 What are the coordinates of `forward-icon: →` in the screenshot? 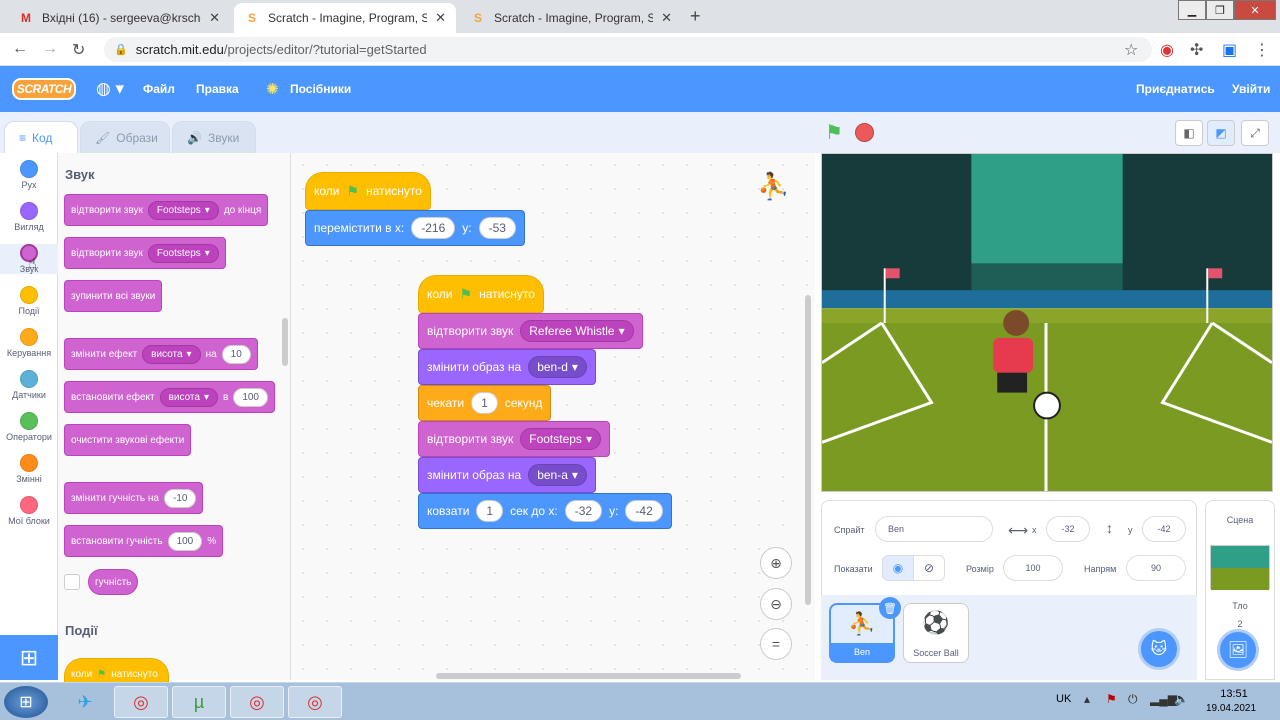 It's located at (50, 49).